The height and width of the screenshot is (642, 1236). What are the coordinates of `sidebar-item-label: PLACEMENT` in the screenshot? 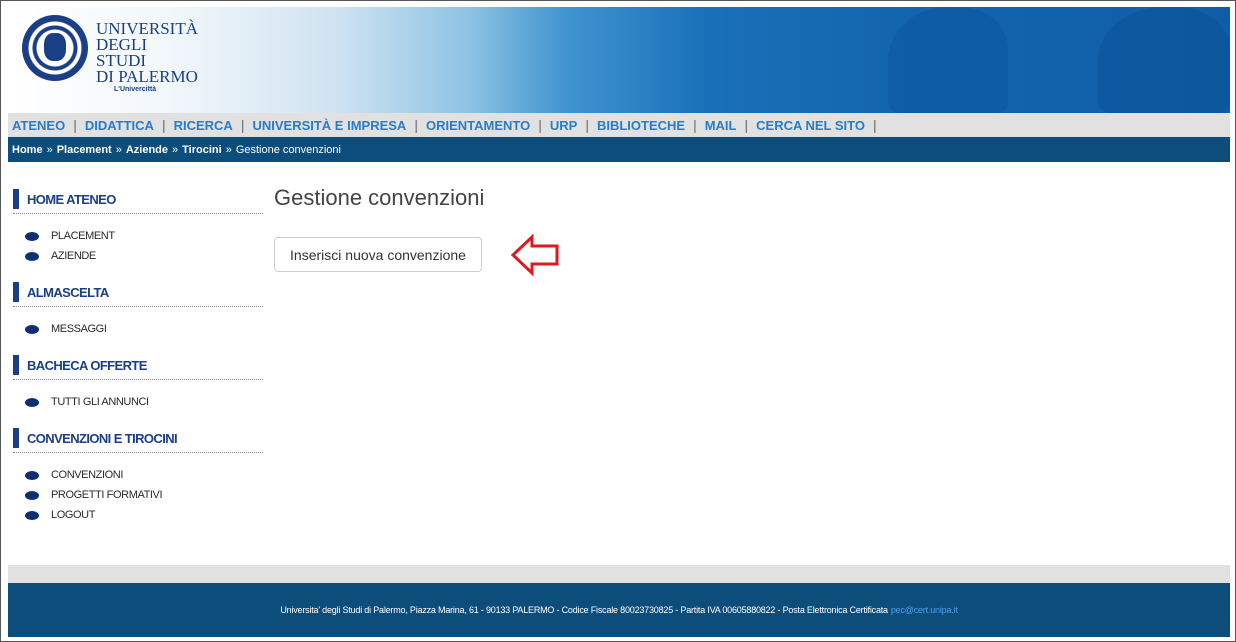 It's located at (83, 236).